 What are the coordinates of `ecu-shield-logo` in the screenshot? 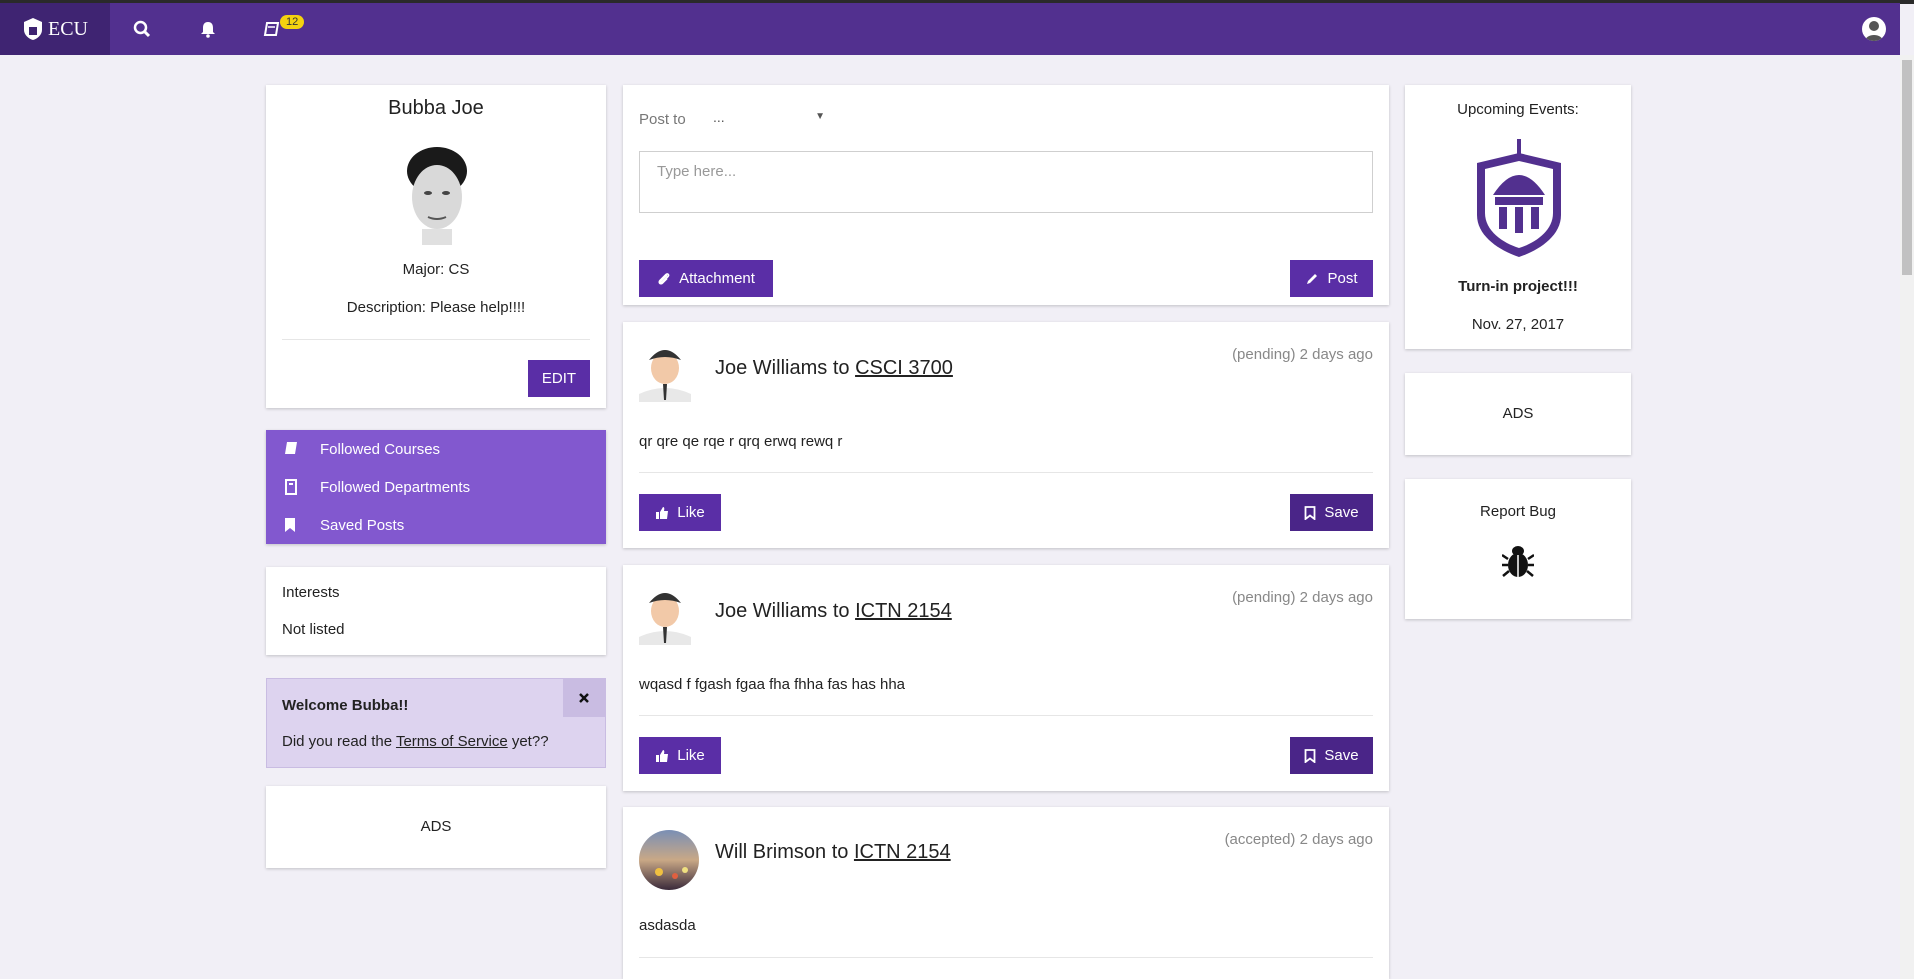 It's located at (1519, 196).